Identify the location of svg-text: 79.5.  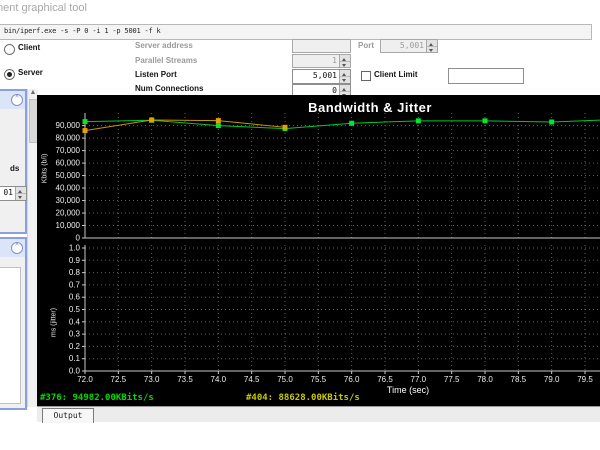
(585, 379).